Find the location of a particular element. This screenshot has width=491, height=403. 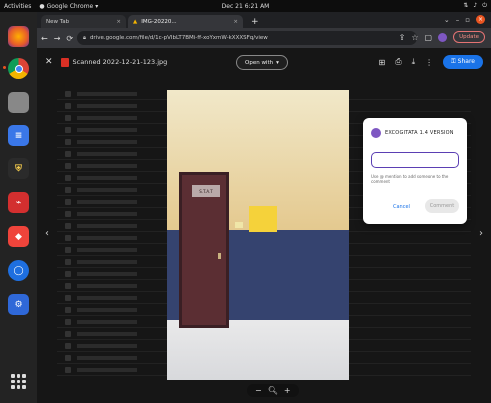

zoom-out-icon: − is located at coordinates (258, 390).